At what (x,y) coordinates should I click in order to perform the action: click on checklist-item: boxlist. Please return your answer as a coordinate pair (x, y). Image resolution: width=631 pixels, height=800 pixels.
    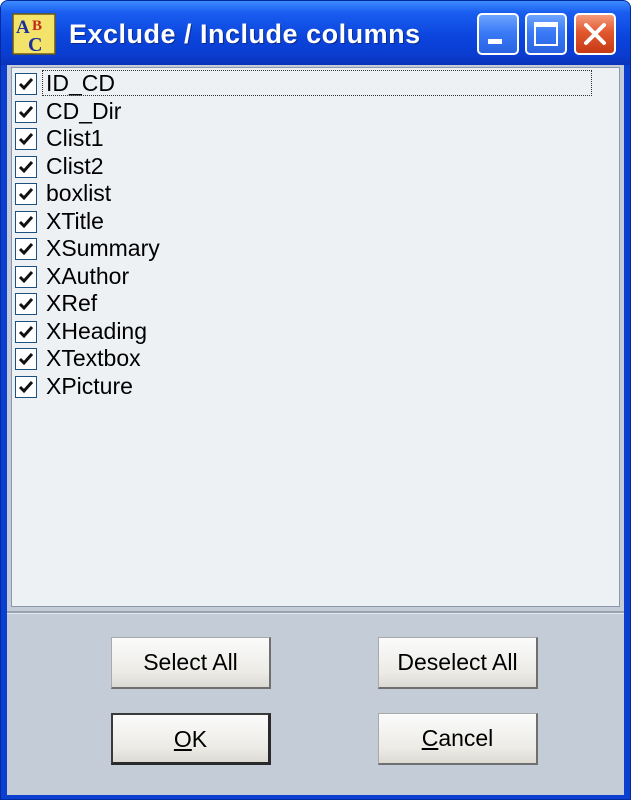
    Looking at the image, I should click on (312, 193).